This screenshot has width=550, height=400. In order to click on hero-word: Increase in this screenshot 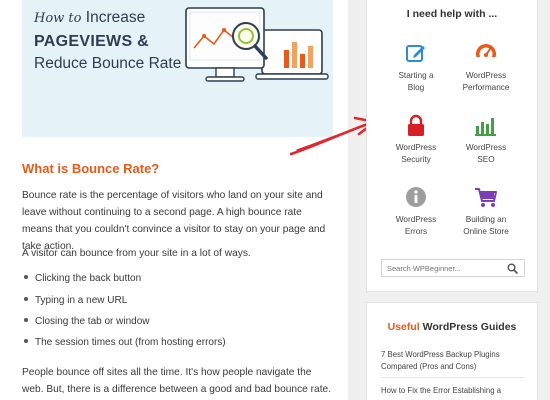, I will do `click(115, 17)`.